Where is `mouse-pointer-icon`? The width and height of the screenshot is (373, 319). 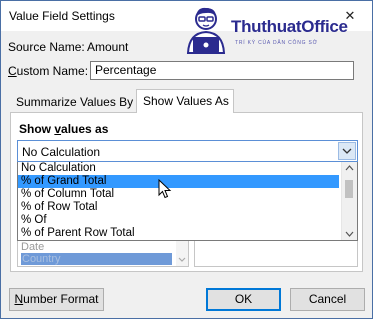 mouse-pointer-icon is located at coordinates (165, 189).